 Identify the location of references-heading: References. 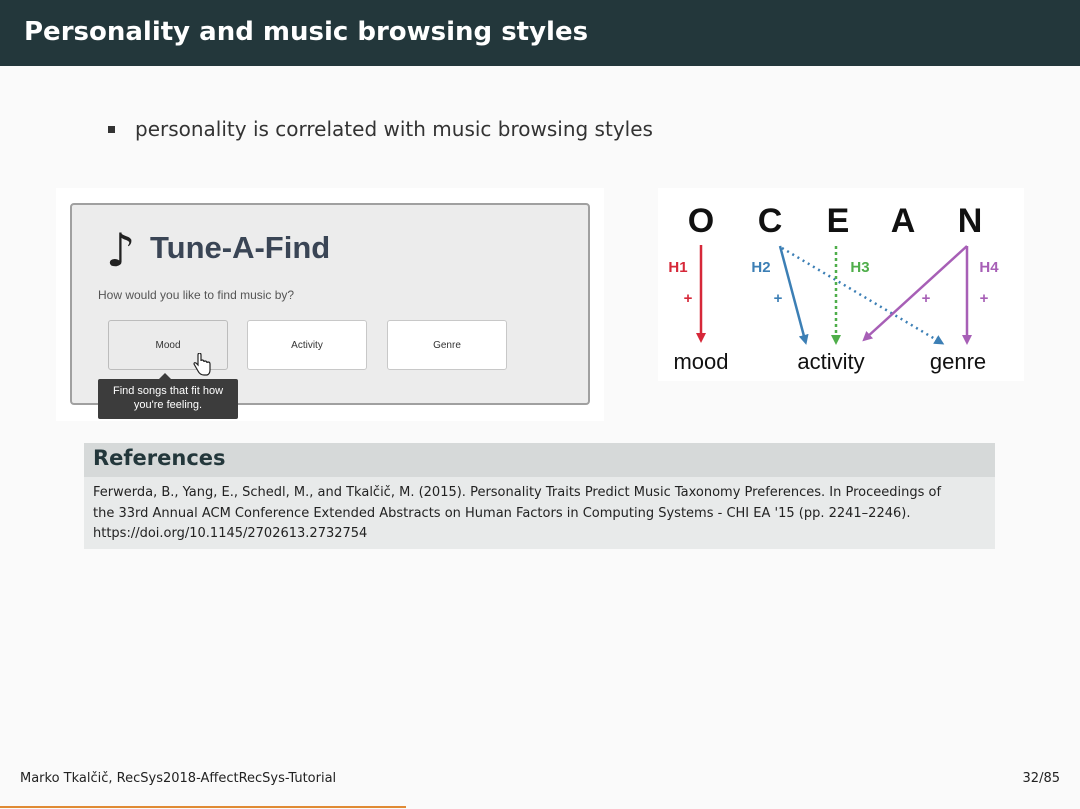
(159, 458).